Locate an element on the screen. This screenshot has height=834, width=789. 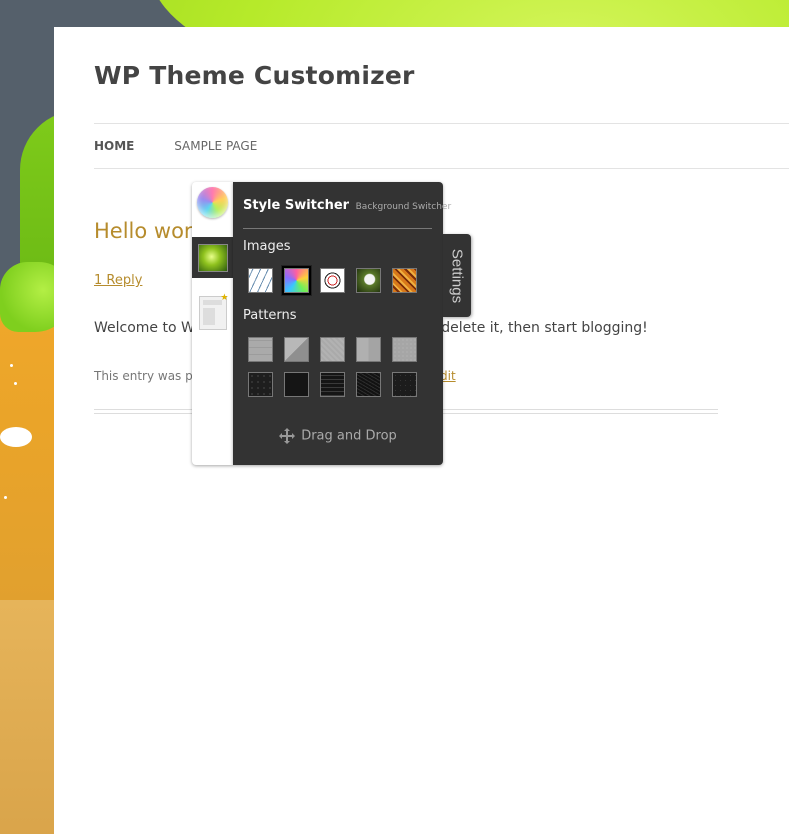
drag-handle: Drag and Drop is located at coordinates (338, 436).